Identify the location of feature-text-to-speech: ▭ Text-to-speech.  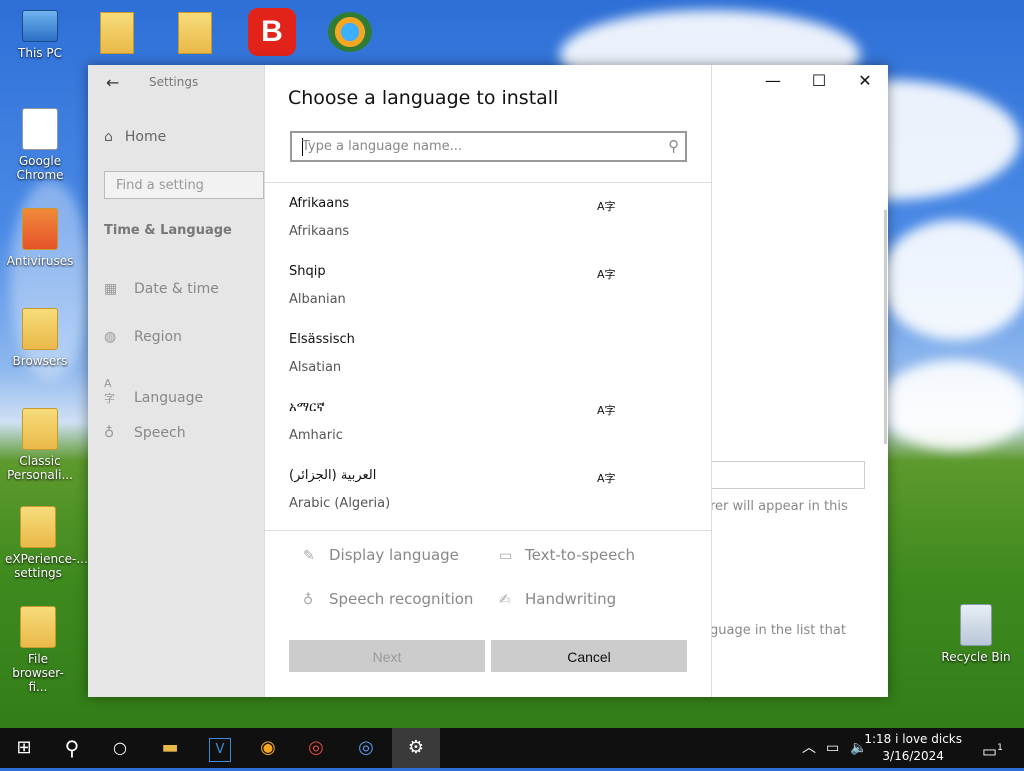
(567, 555).